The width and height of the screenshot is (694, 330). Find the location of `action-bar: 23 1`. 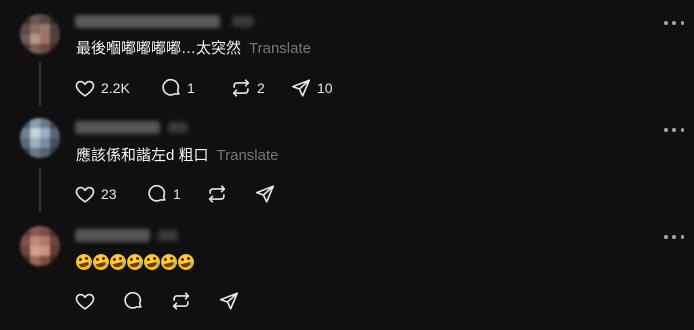

action-bar: 23 1 is located at coordinates (184, 194).